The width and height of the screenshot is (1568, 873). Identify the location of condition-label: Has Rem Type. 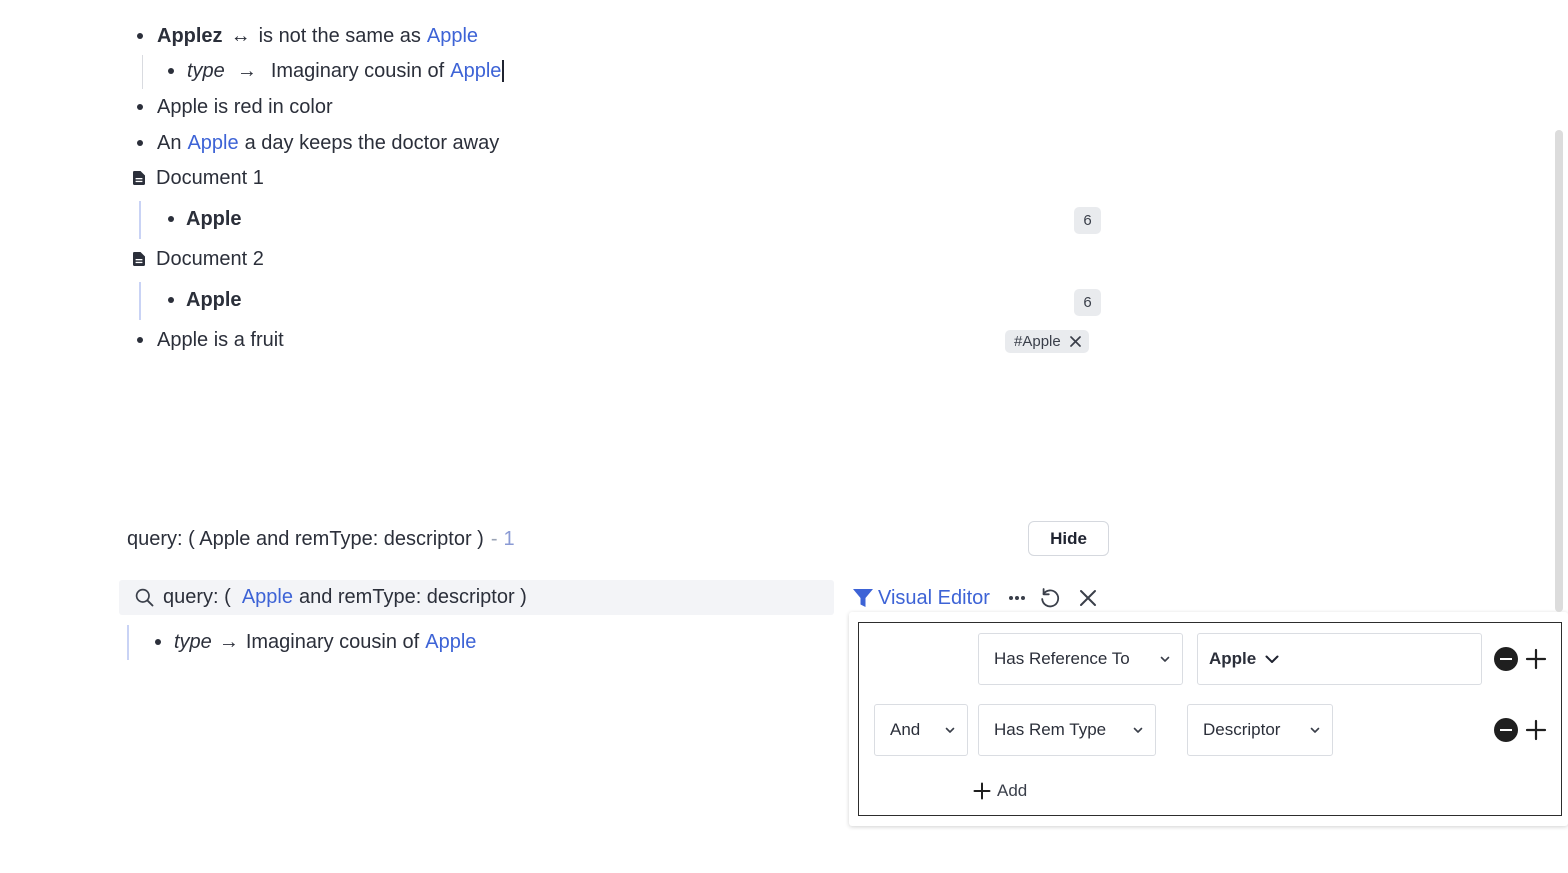
(1050, 729).